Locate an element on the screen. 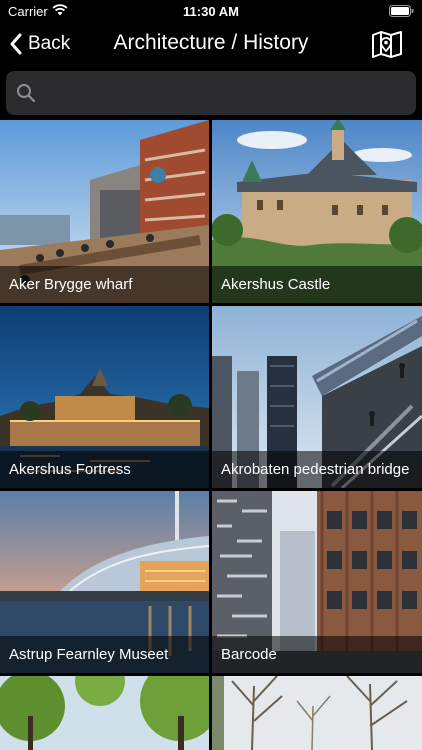 The image size is (422, 750). search-bar is located at coordinates (211, 93).